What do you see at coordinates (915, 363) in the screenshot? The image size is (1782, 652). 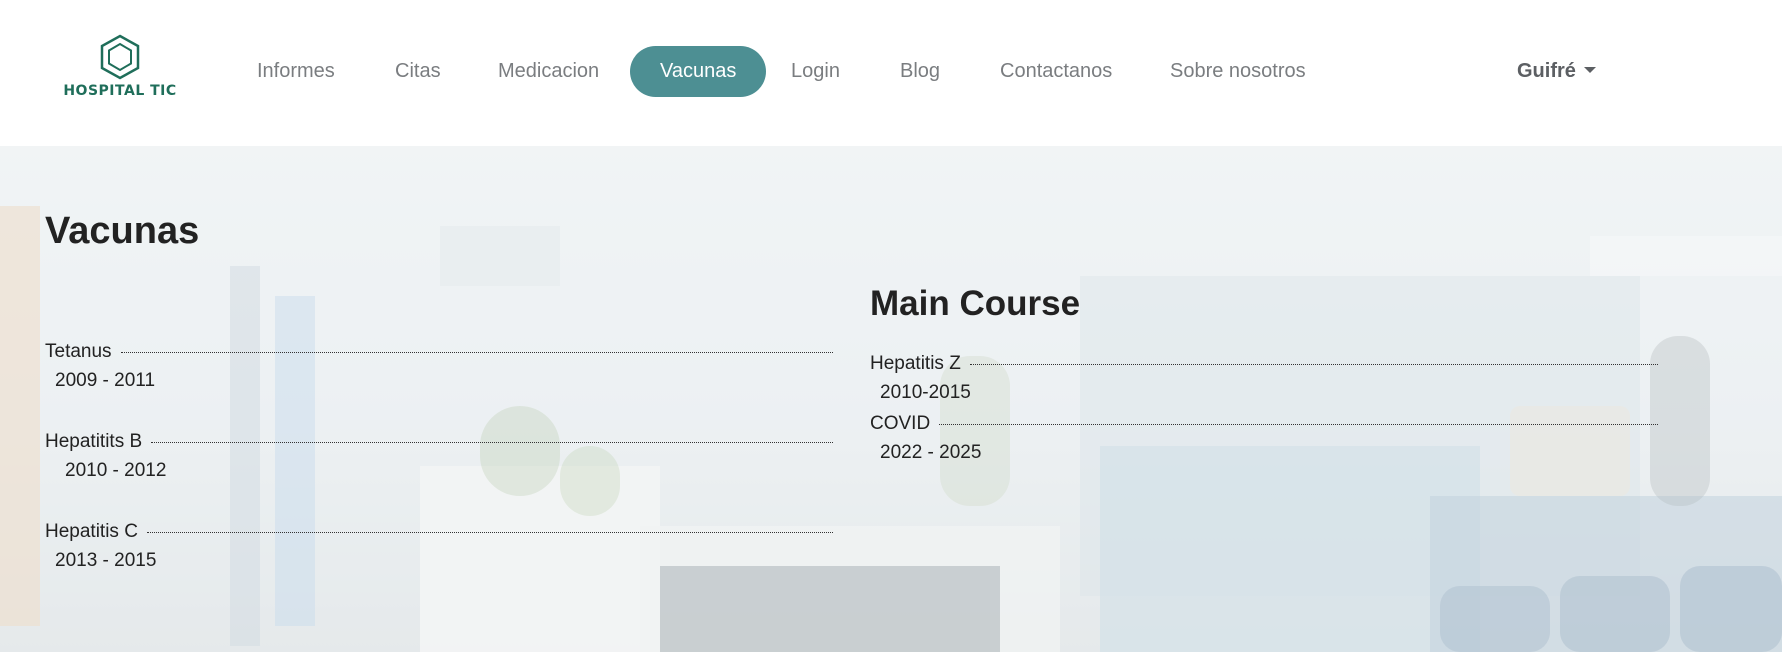 I see `vaccine-name: Hepatitis Z` at bounding box center [915, 363].